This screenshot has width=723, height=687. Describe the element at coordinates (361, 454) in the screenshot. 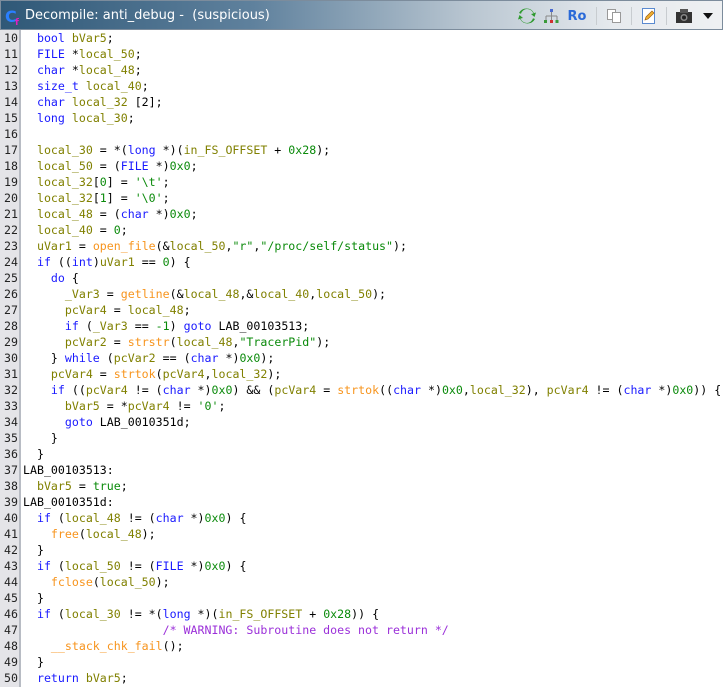

I see `code-line: 36 }` at that location.